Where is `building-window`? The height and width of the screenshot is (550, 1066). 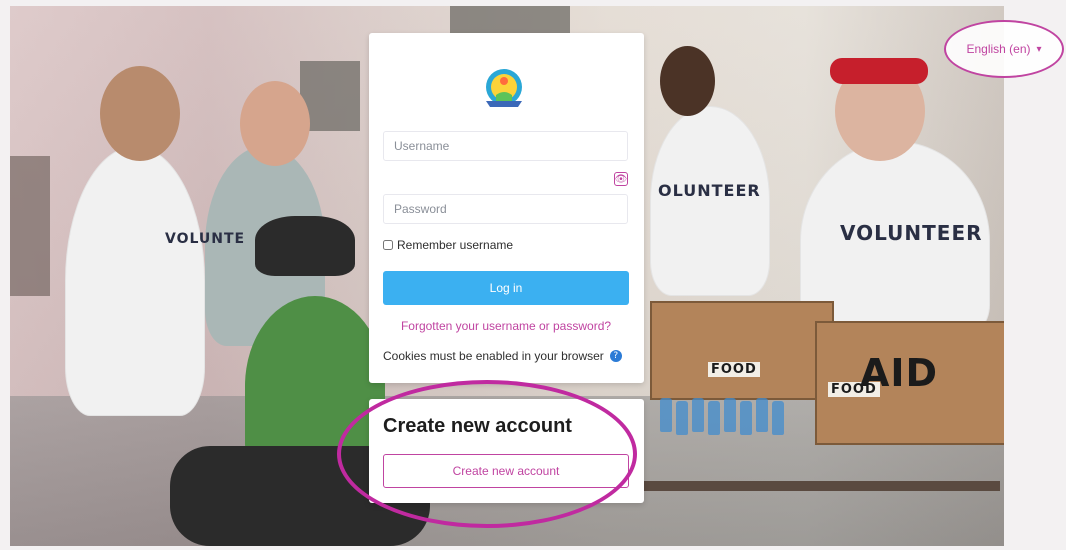
building-window is located at coordinates (30, 226).